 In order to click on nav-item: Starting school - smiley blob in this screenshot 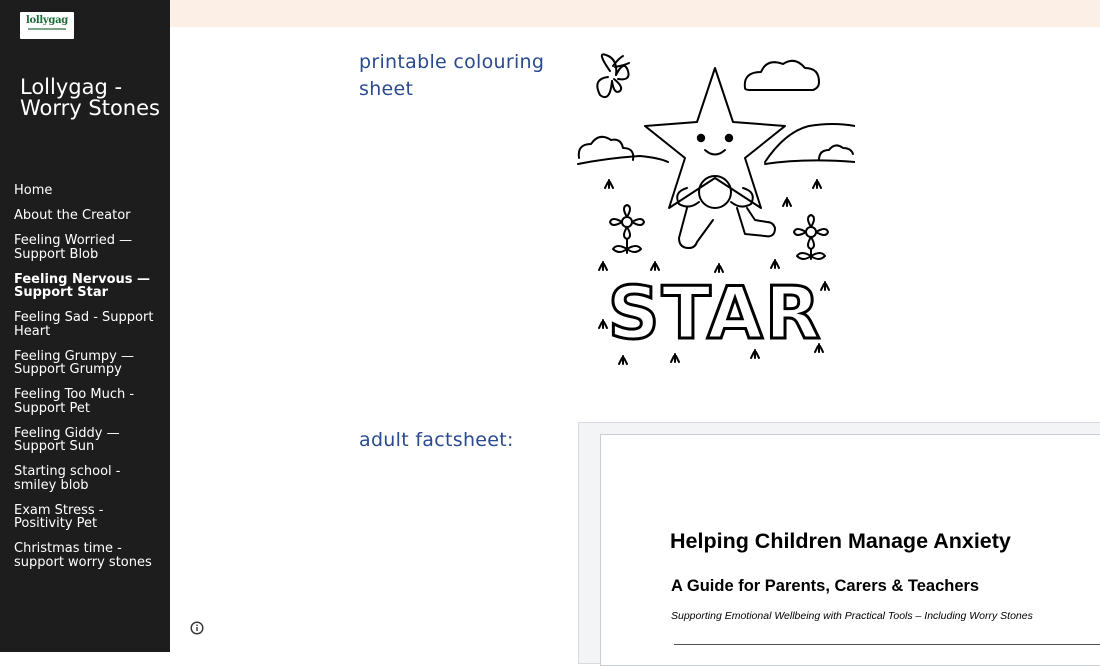, I will do `click(90, 478)`.